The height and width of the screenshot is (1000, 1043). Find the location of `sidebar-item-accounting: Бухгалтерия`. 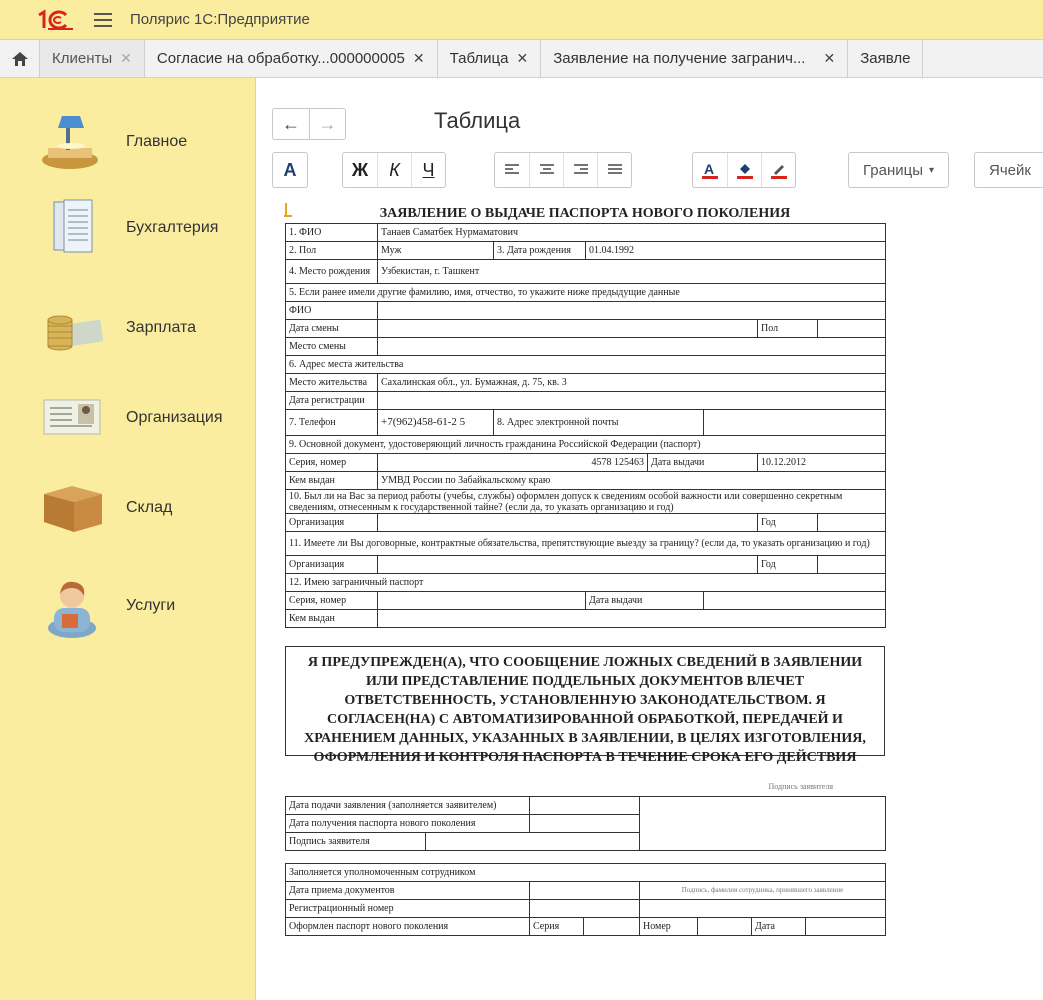

sidebar-item-accounting: Бухгалтерия is located at coordinates (128, 228).